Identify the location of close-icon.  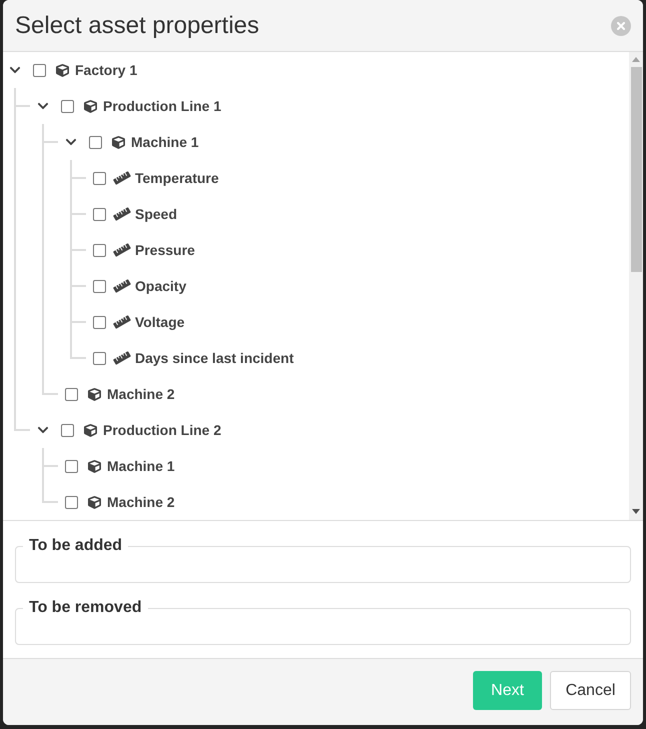
(621, 26).